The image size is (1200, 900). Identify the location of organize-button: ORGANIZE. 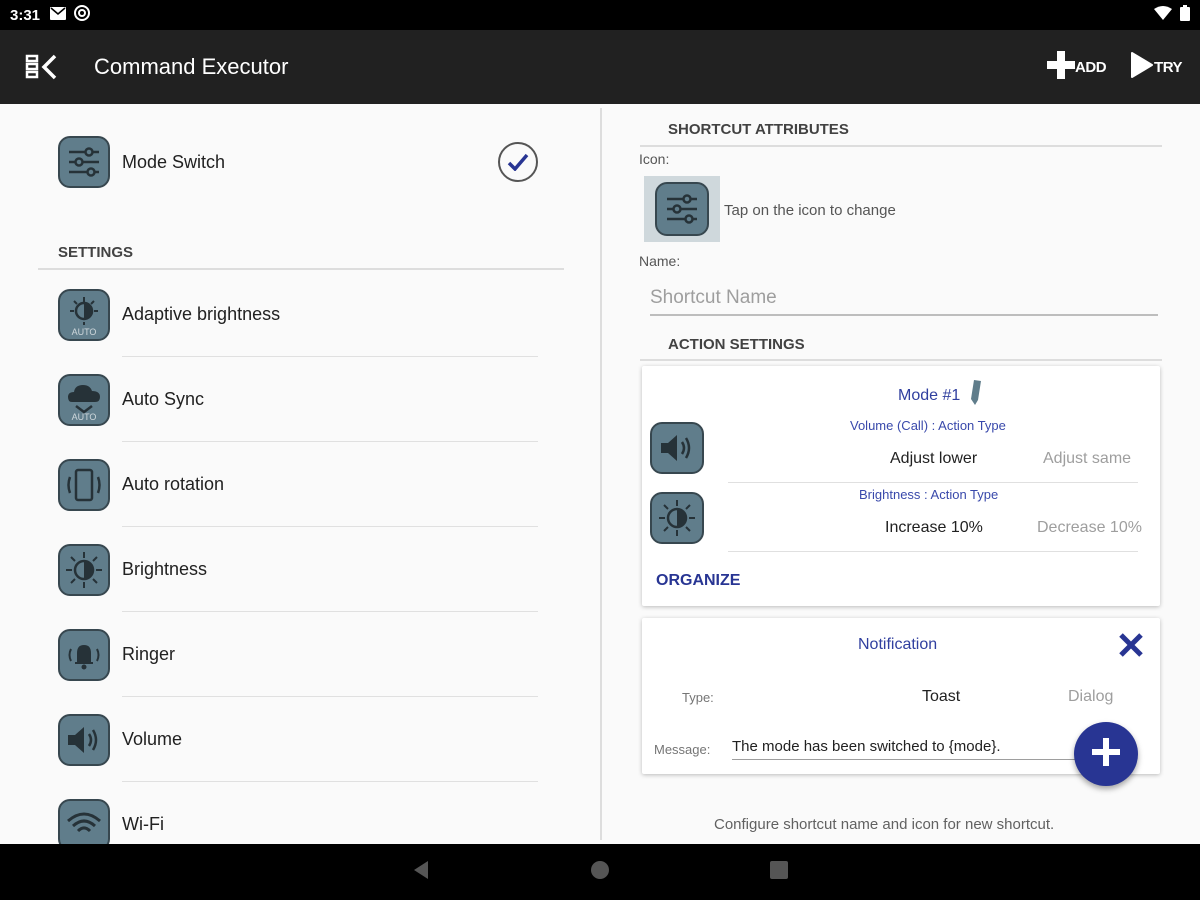
(698, 581).